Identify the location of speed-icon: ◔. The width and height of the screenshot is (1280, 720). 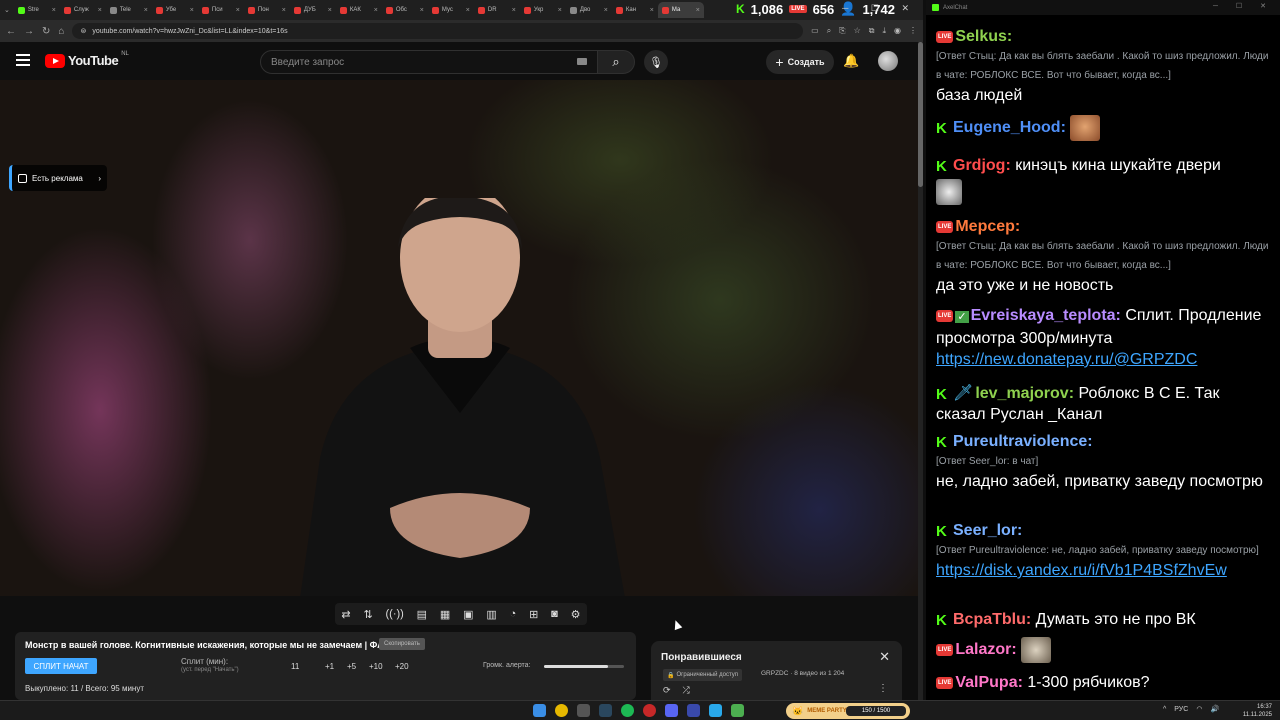
(513, 614).